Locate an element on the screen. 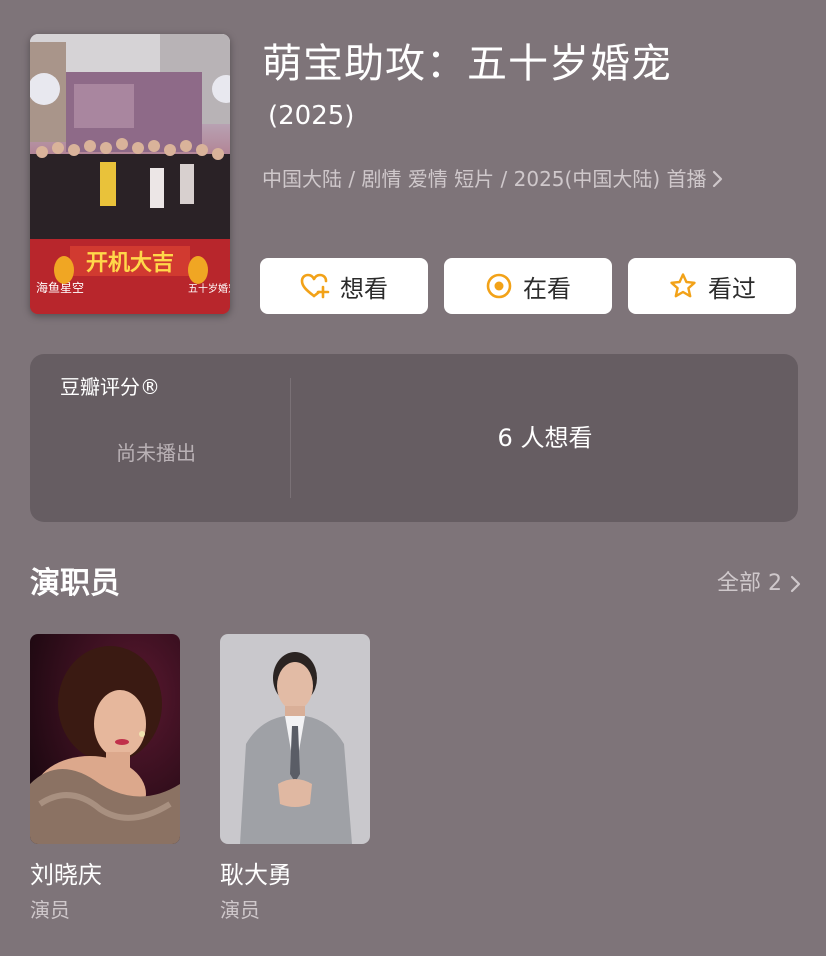 This screenshot has height=956, width=826. poster-banner-text: 开机大吉 is located at coordinates (130, 263).